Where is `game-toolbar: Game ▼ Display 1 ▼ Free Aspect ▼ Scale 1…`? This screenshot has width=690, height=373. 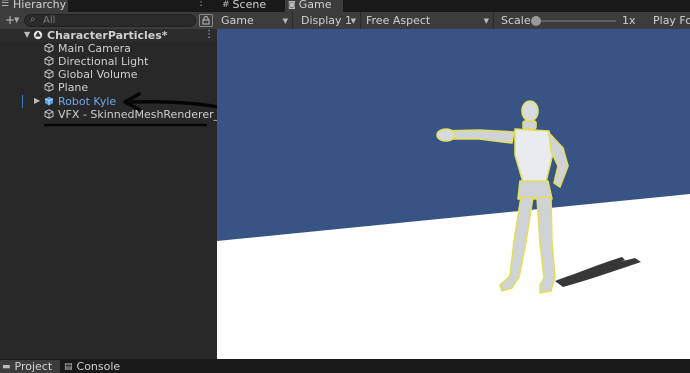
game-toolbar: Game ▼ Display 1 ▼ Free Aspect ▼ Scale 1… is located at coordinates (453, 21).